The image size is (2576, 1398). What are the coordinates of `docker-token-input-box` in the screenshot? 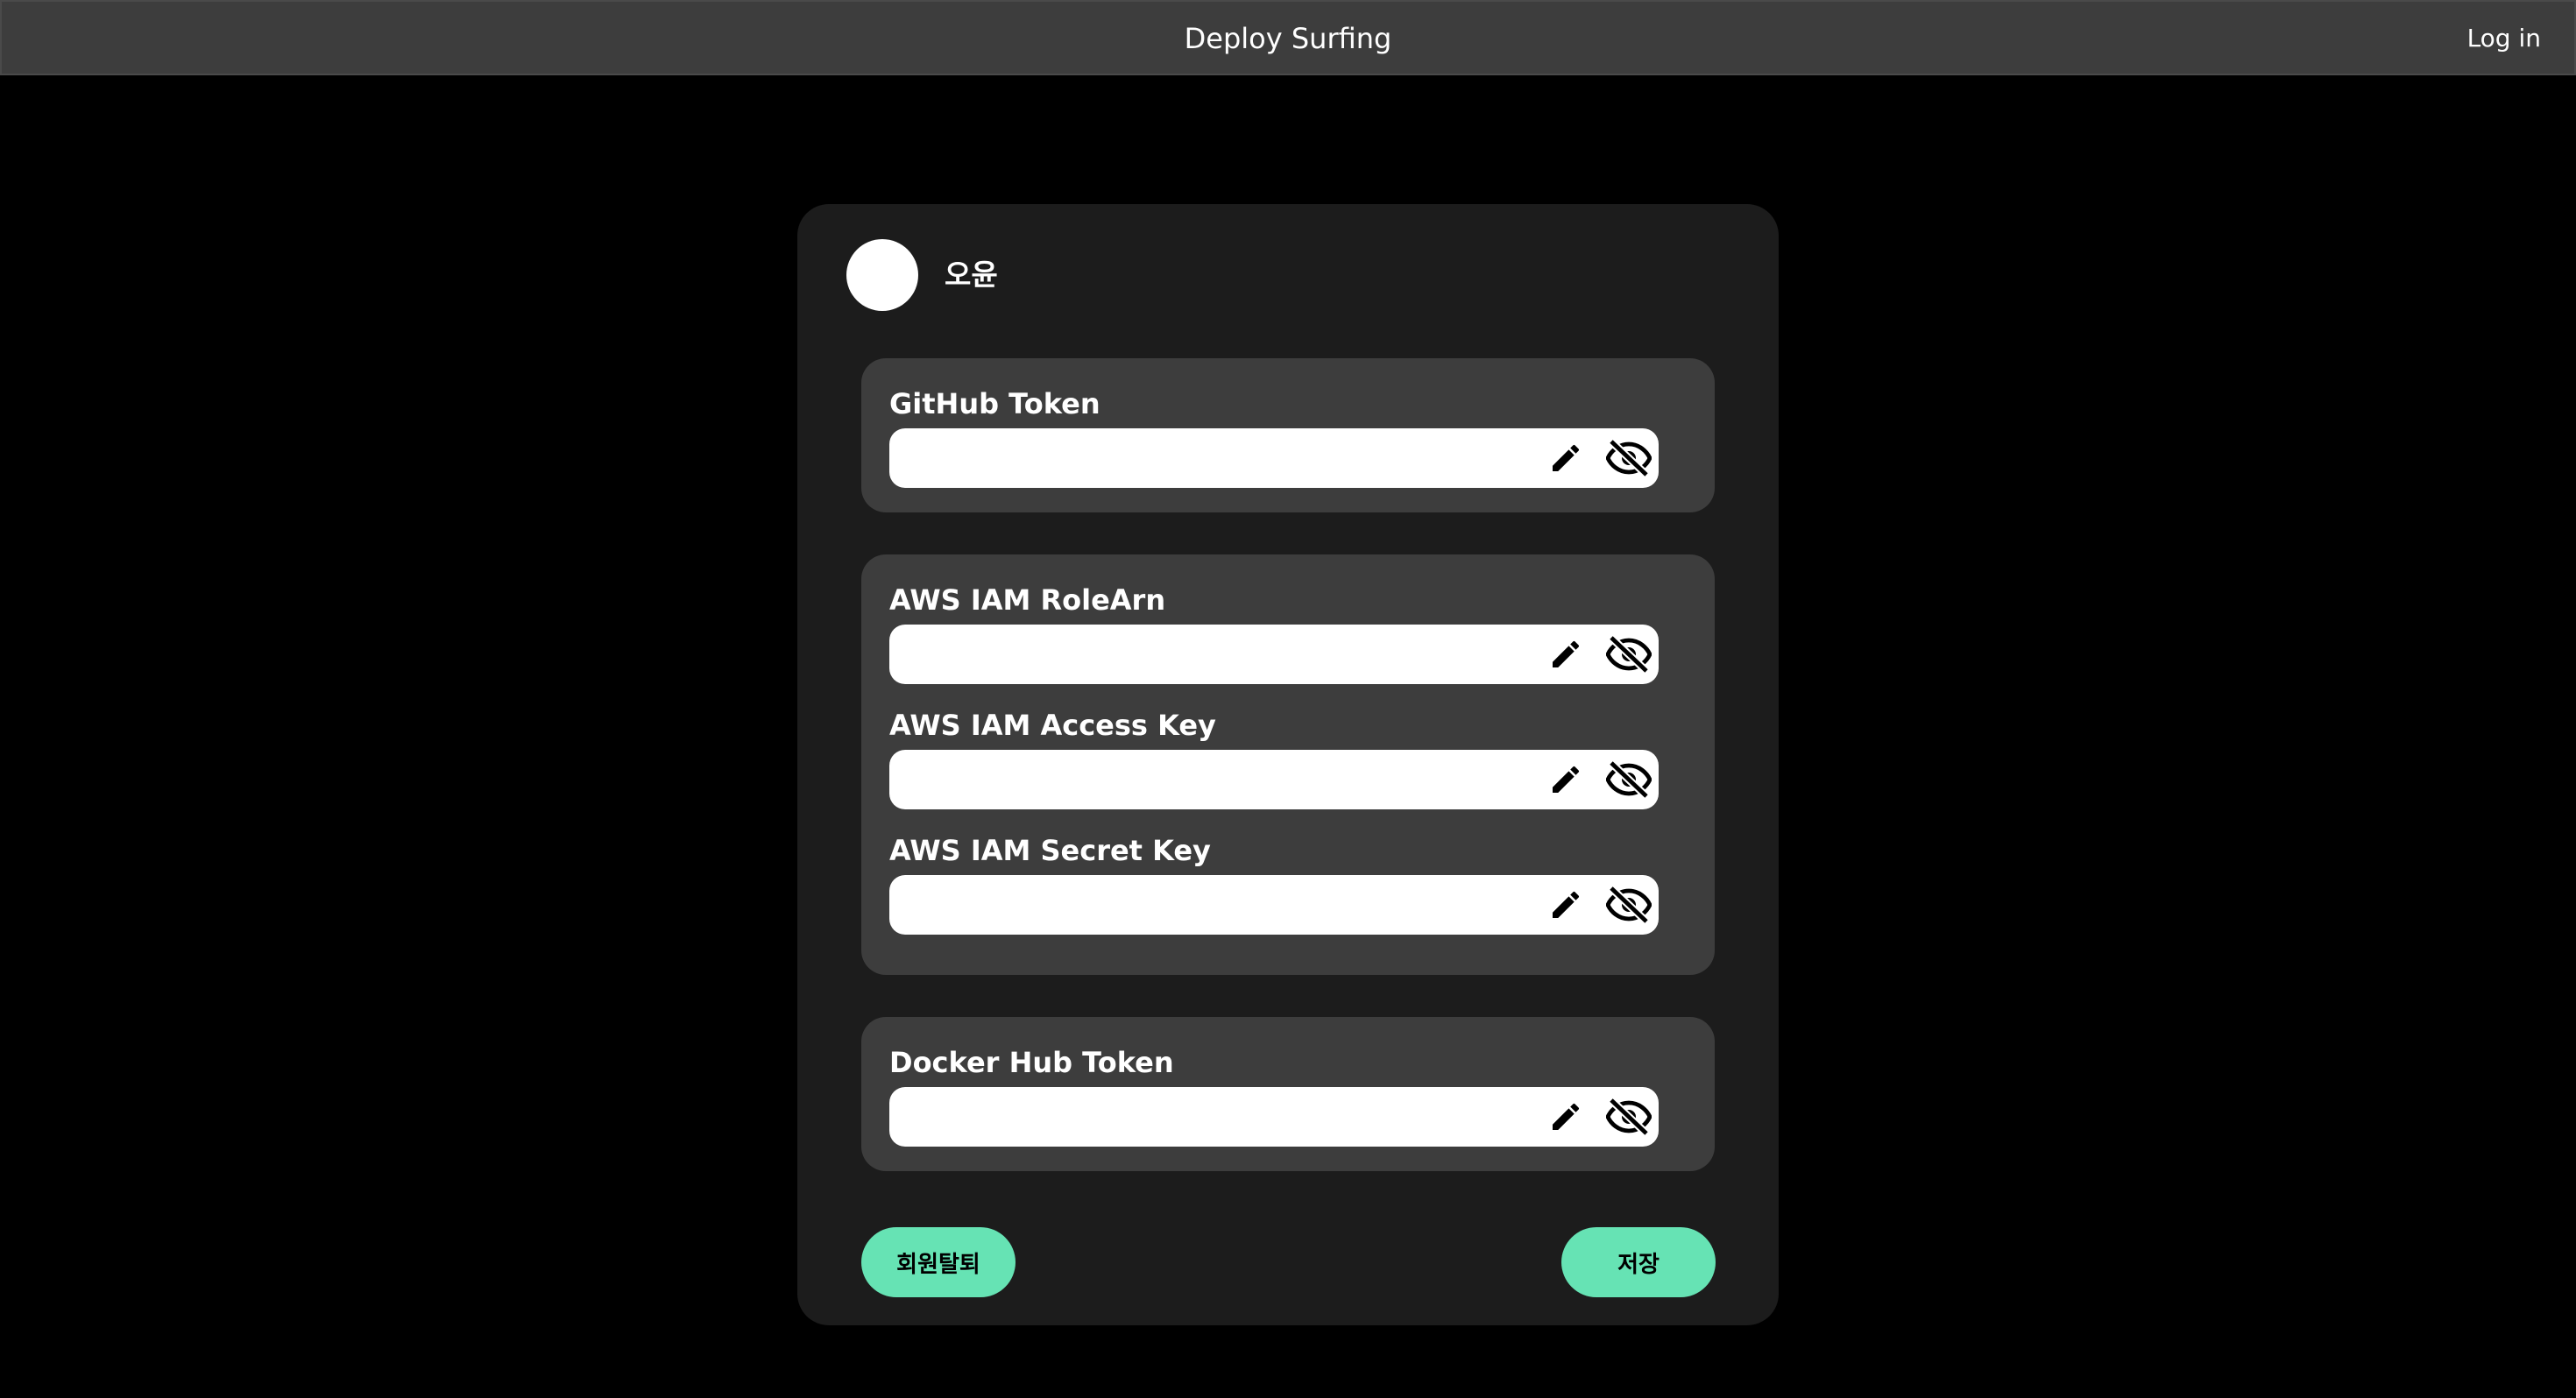 It's located at (1274, 1117).